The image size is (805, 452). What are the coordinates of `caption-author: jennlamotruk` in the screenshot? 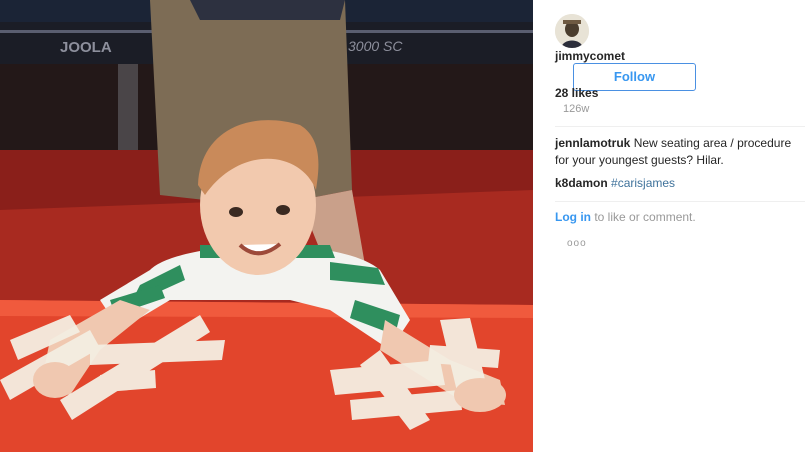 It's located at (592, 143).